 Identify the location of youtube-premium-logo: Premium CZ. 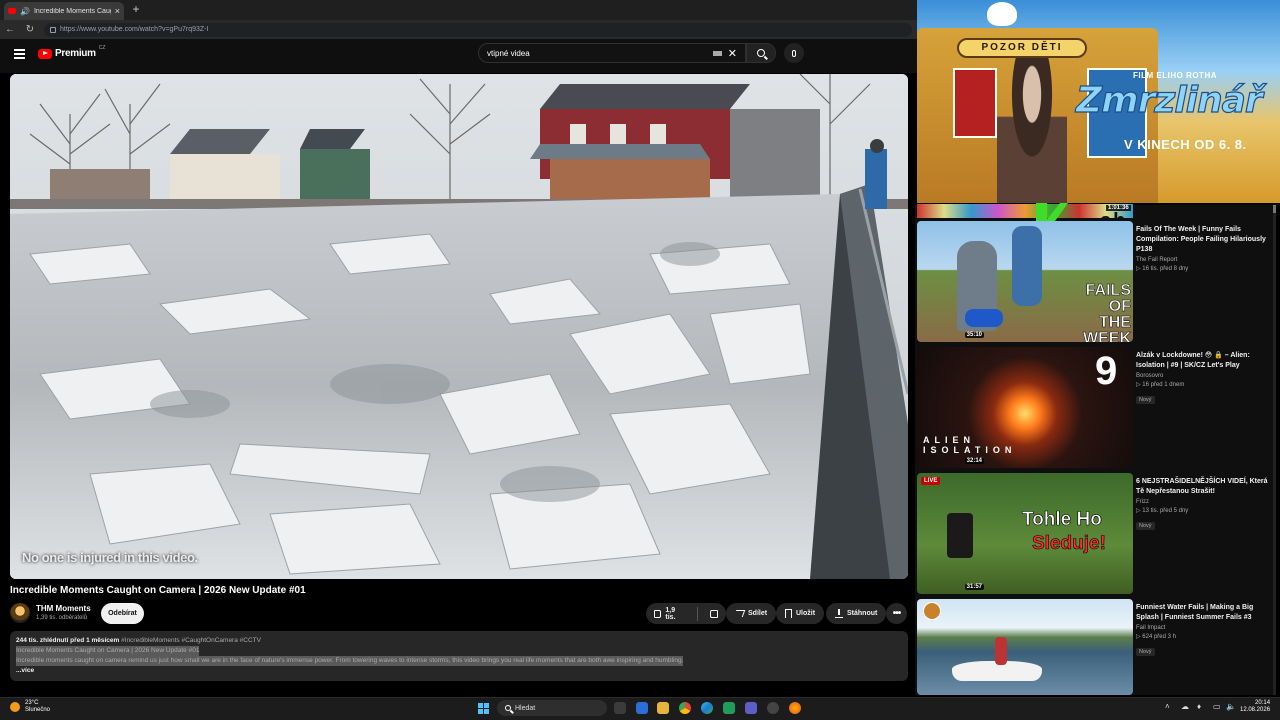
(71, 52).